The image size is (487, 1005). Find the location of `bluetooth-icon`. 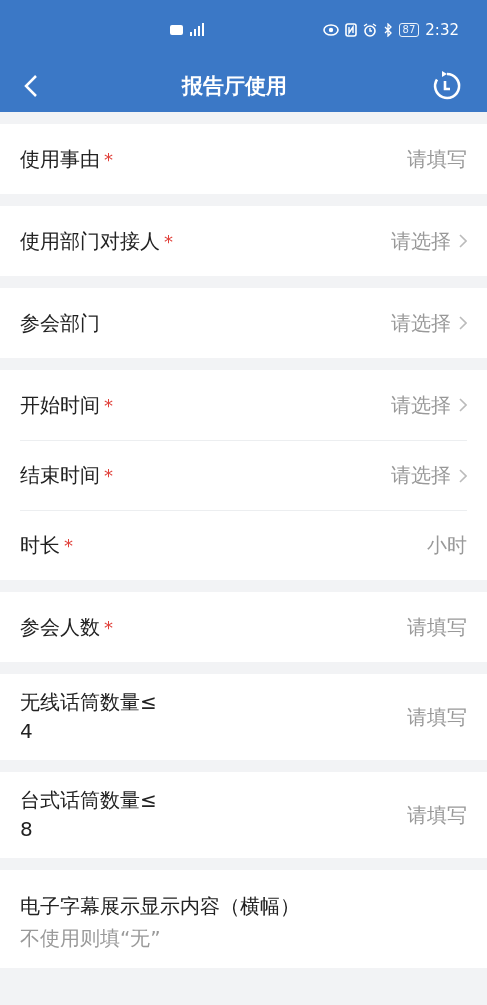

bluetooth-icon is located at coordinates (387, 30).